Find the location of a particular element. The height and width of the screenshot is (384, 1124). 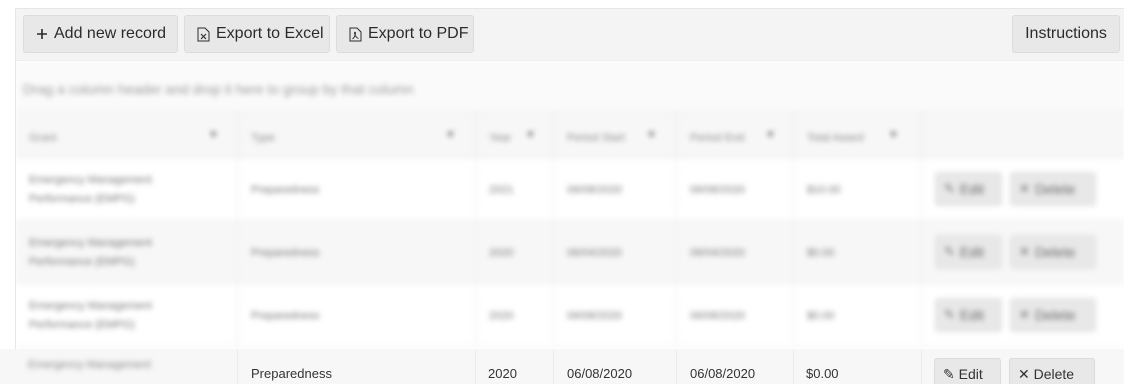

export-pdf-label: Export to PDF is located at coordinates (418, 33).